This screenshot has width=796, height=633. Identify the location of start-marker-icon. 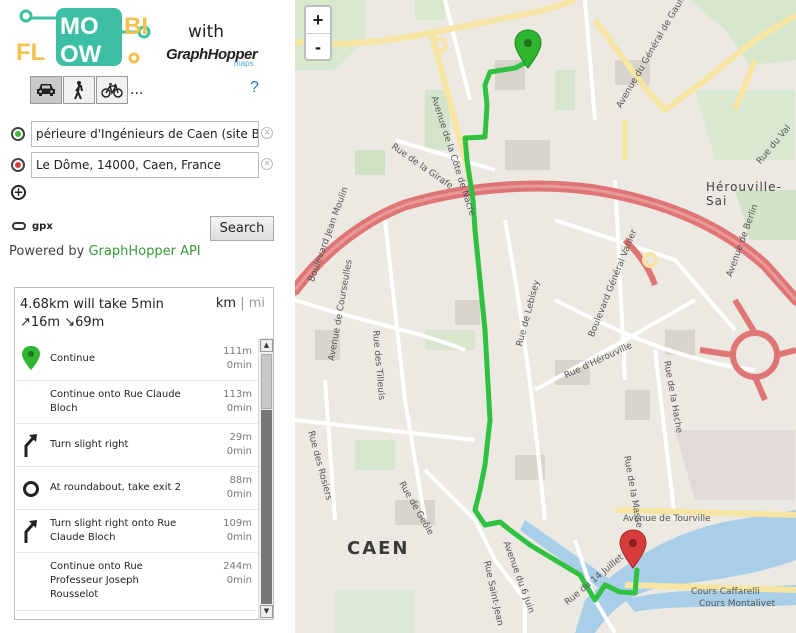
(18, 134).